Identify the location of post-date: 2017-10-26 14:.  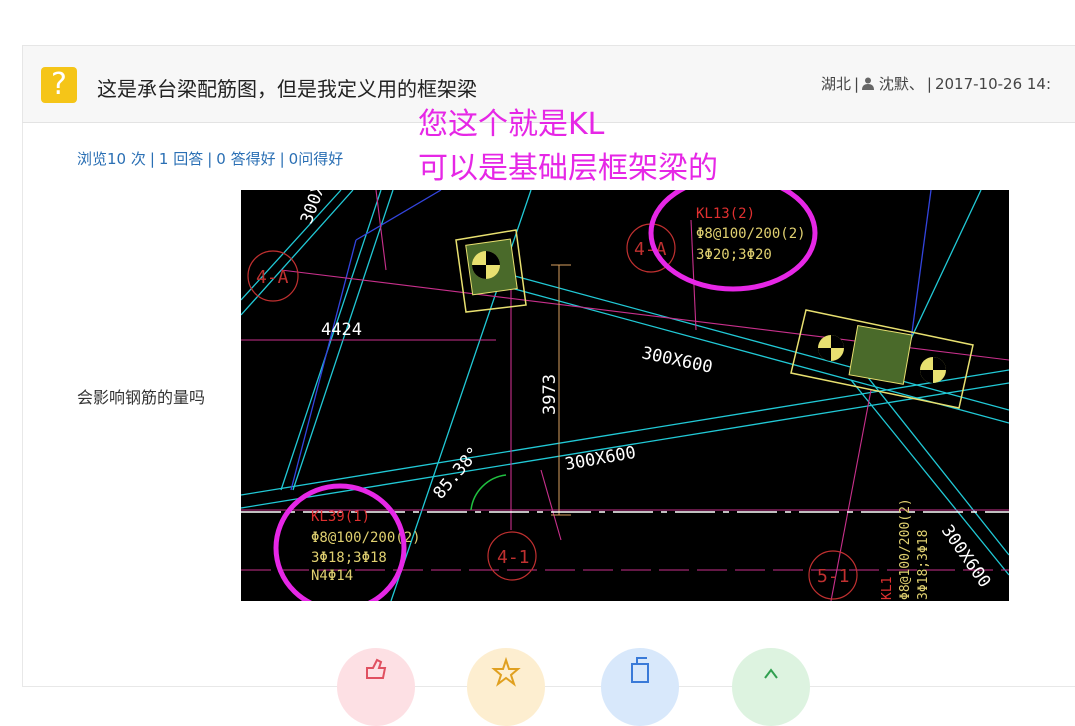
(993, 84).